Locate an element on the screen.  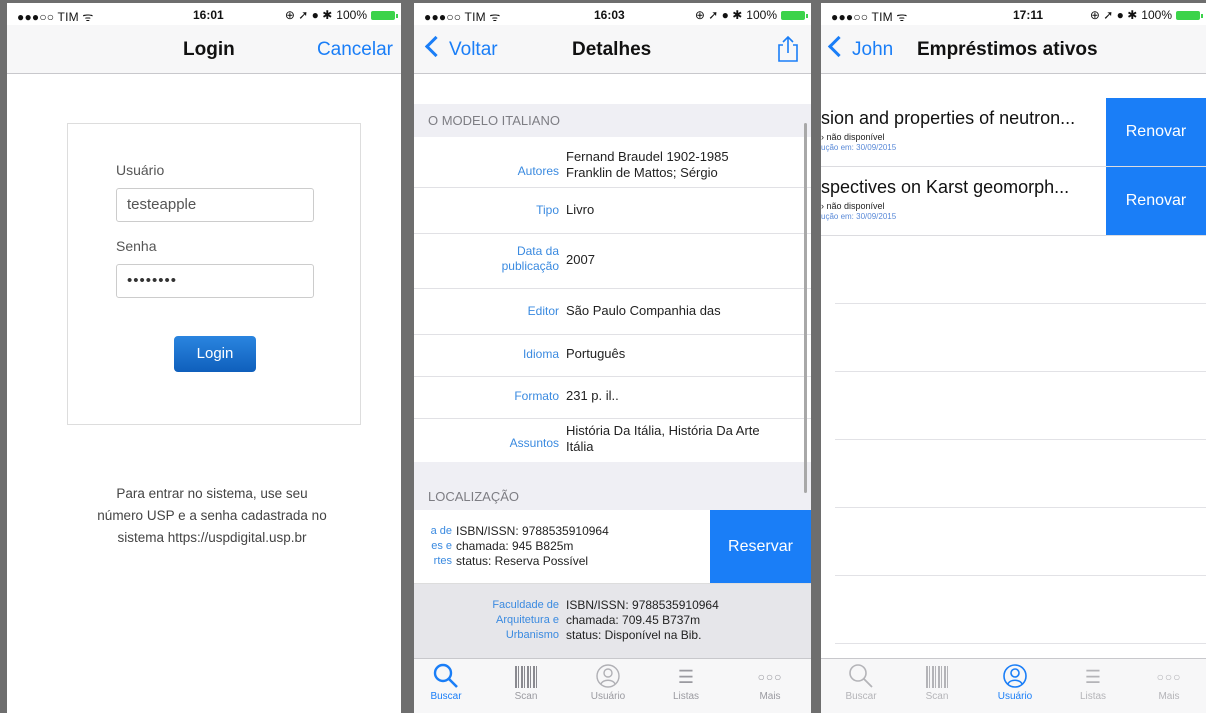
status-bar: ●●●○○ TIM ᯤ 16:01 ⊕ ➚ ● ✱ 100% is located at coordinates (204, 14).